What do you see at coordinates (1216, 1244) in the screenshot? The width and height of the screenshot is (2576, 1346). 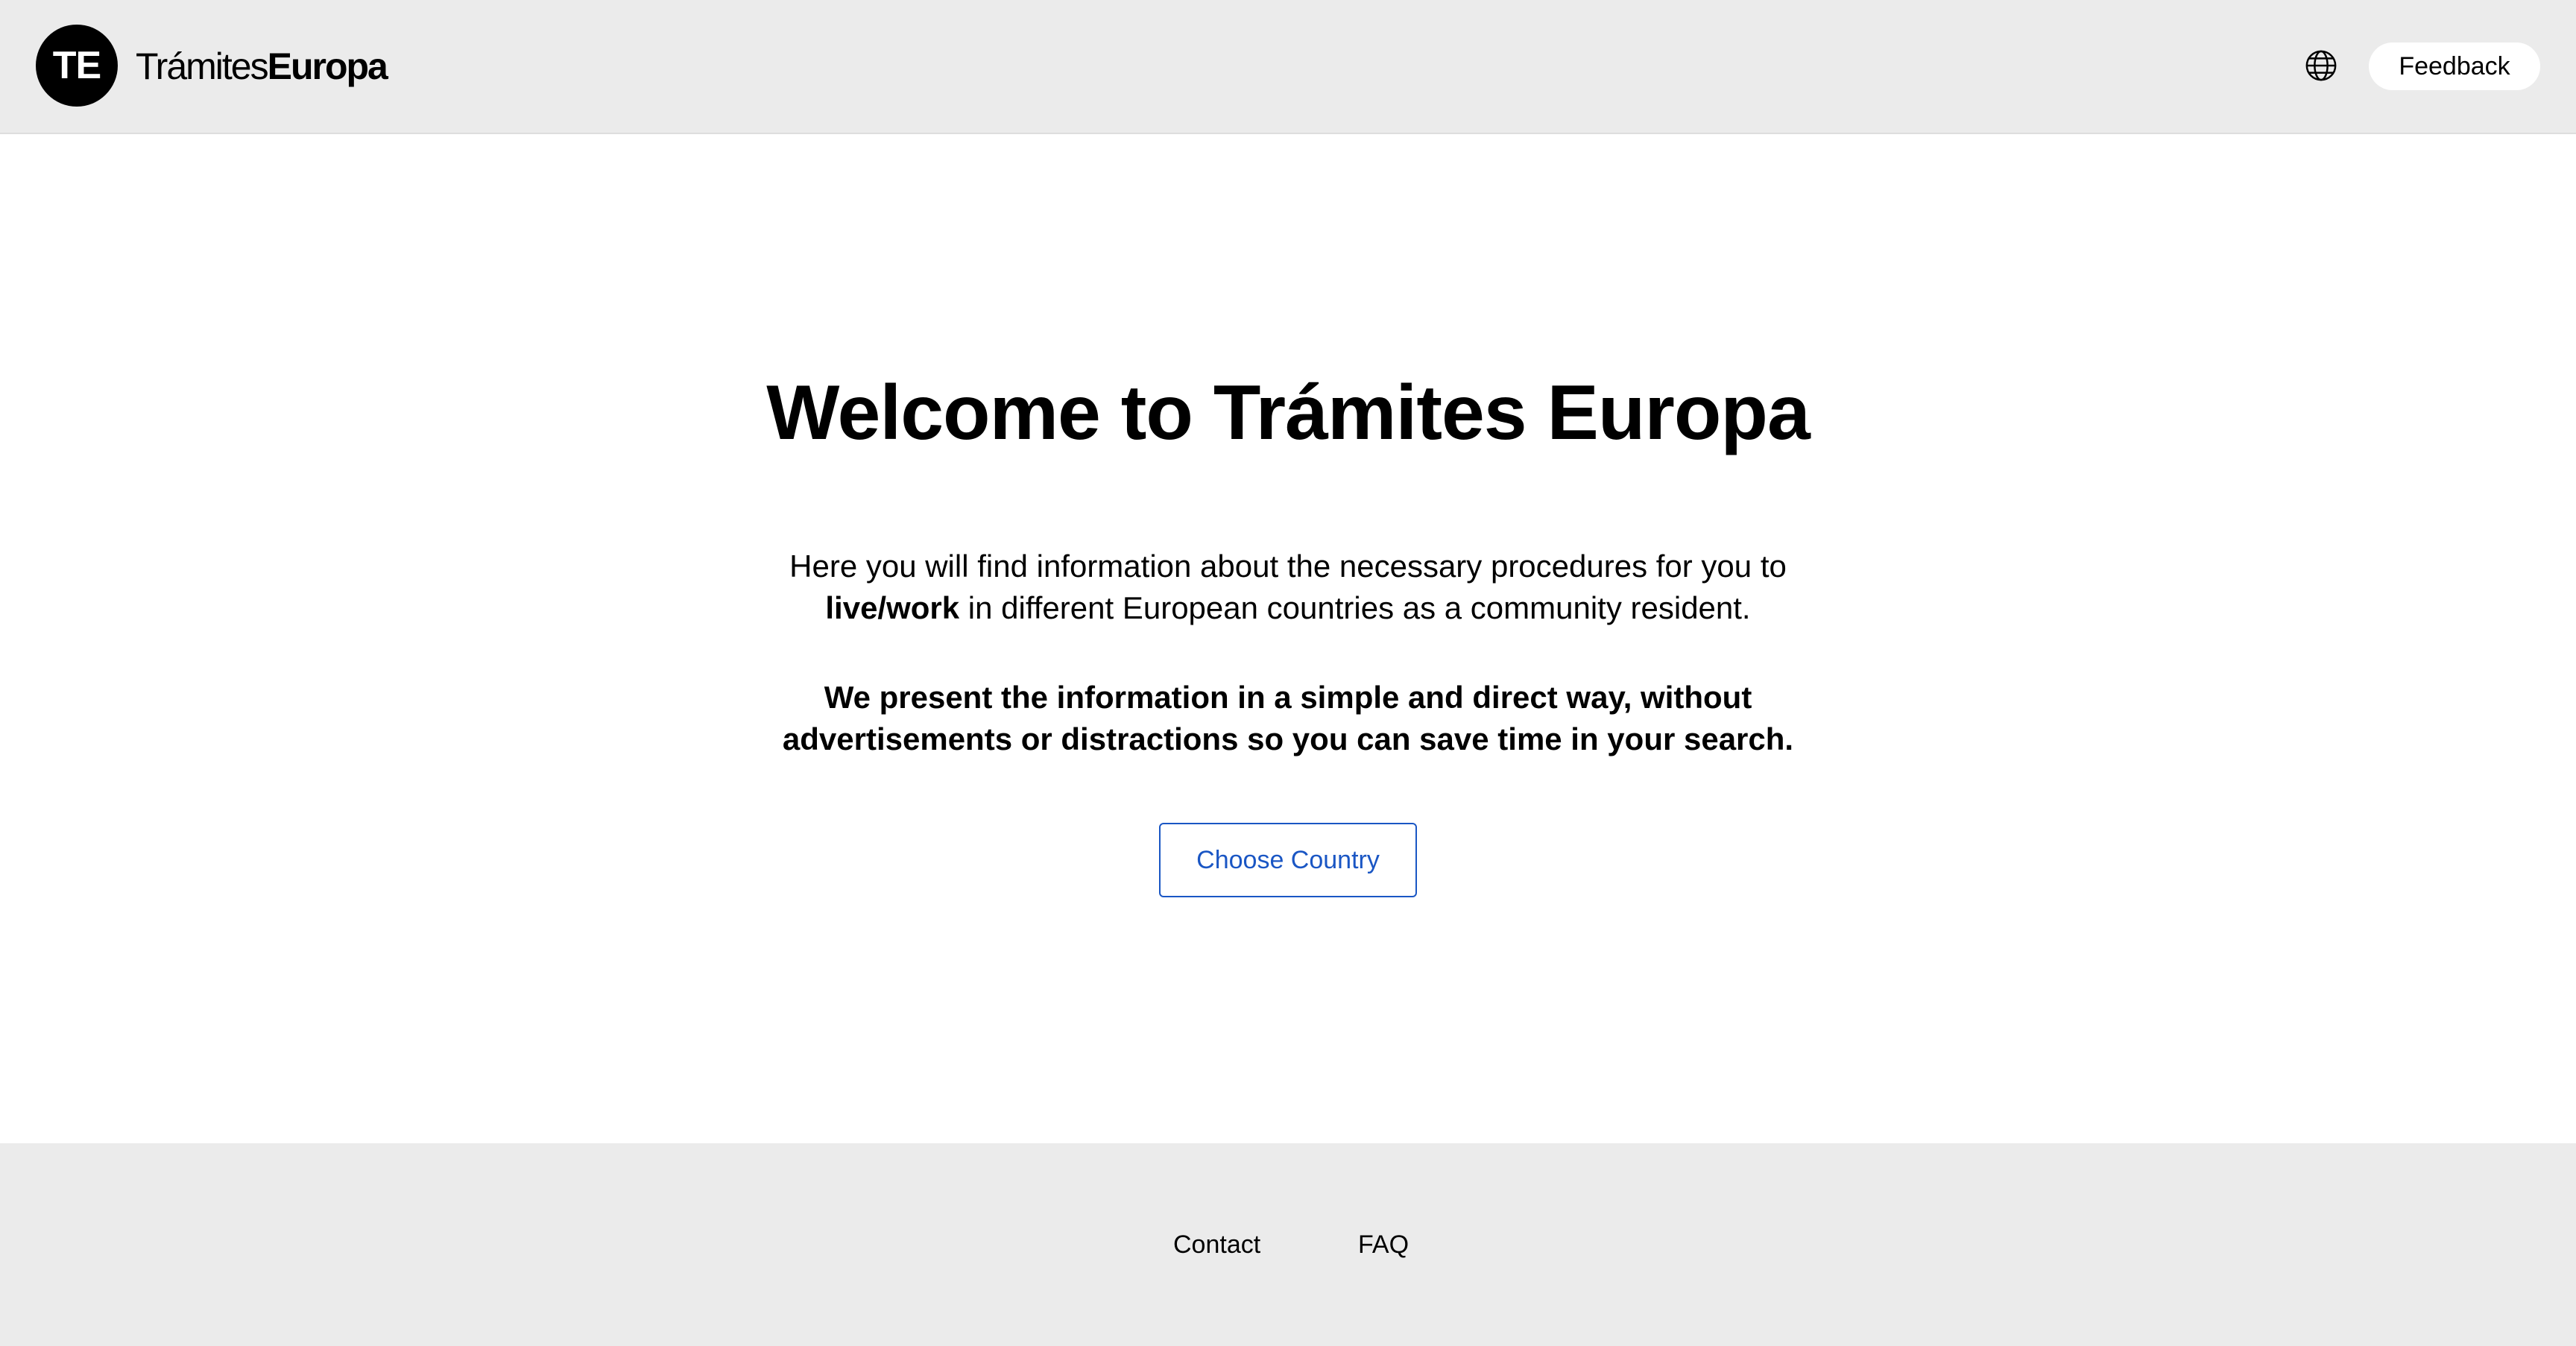 I see `footer-link-contact: Contact` at bounding box center [1216, 1244].